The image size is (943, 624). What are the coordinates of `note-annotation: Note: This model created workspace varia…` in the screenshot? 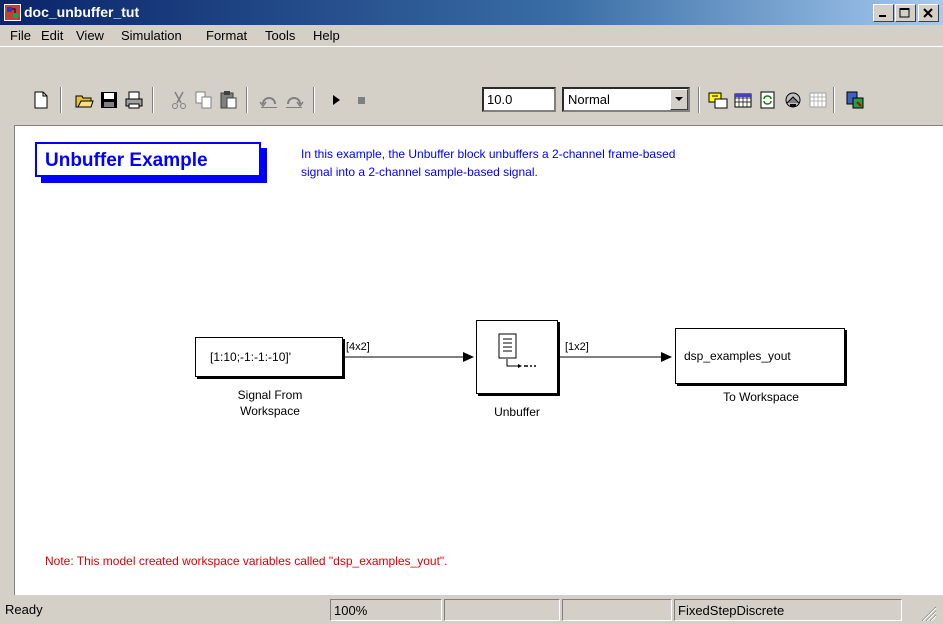 It's located at (246, 561).